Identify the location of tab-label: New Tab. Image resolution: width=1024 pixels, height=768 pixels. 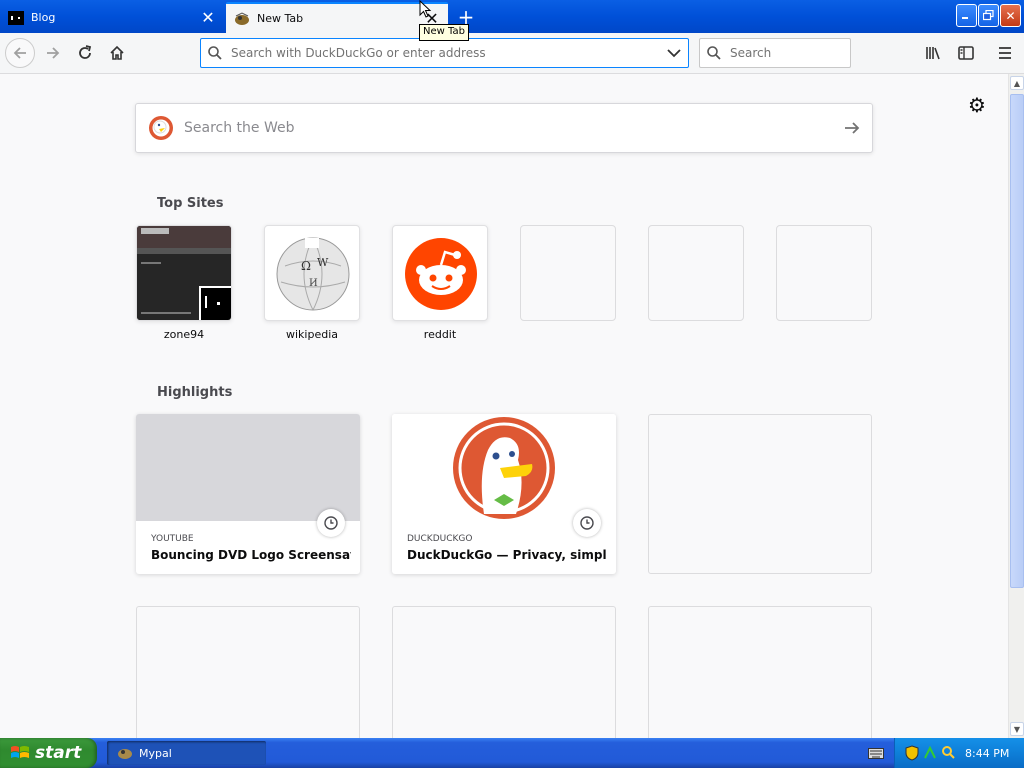
(280, 18).